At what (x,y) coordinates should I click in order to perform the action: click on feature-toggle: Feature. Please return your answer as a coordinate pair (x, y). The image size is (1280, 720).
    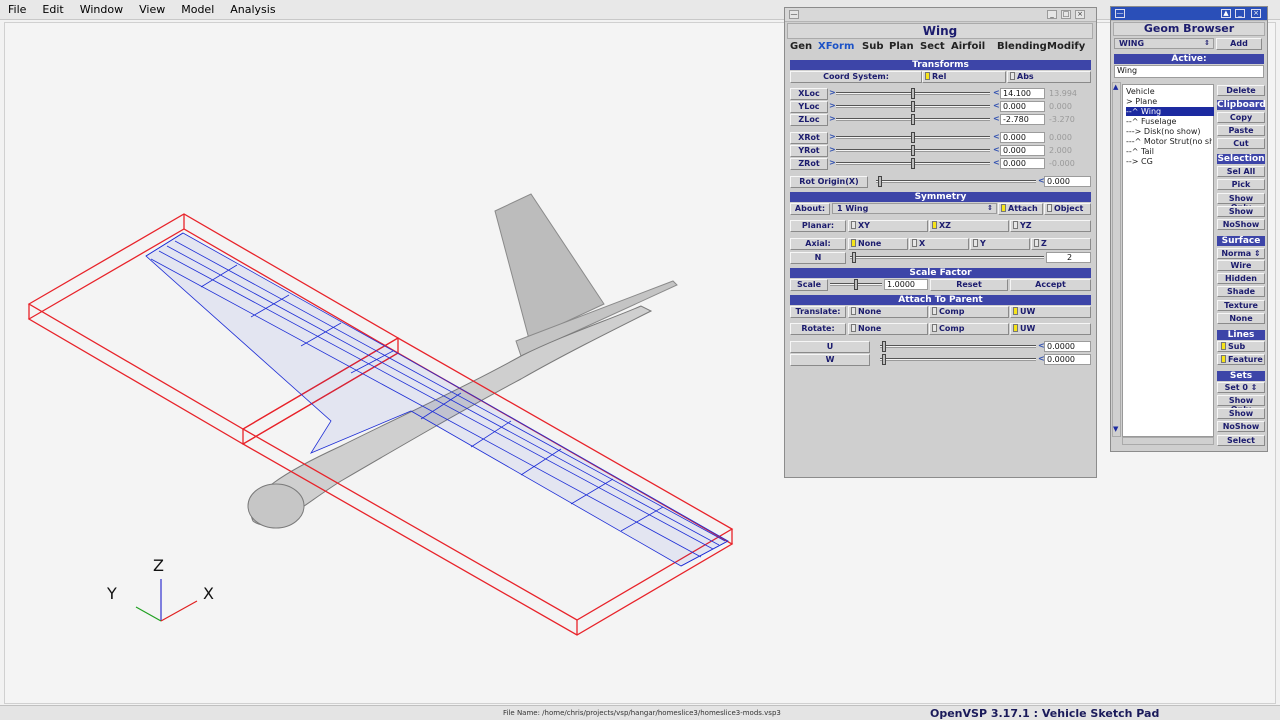
    Looking at the image, I should click on (1241, 359).